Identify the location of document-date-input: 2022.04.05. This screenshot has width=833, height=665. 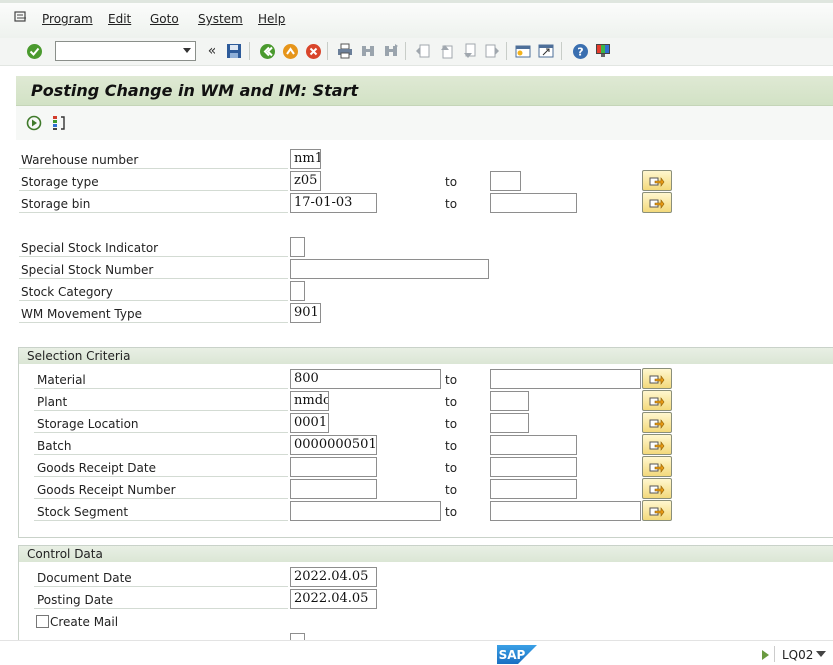
(333, 577).